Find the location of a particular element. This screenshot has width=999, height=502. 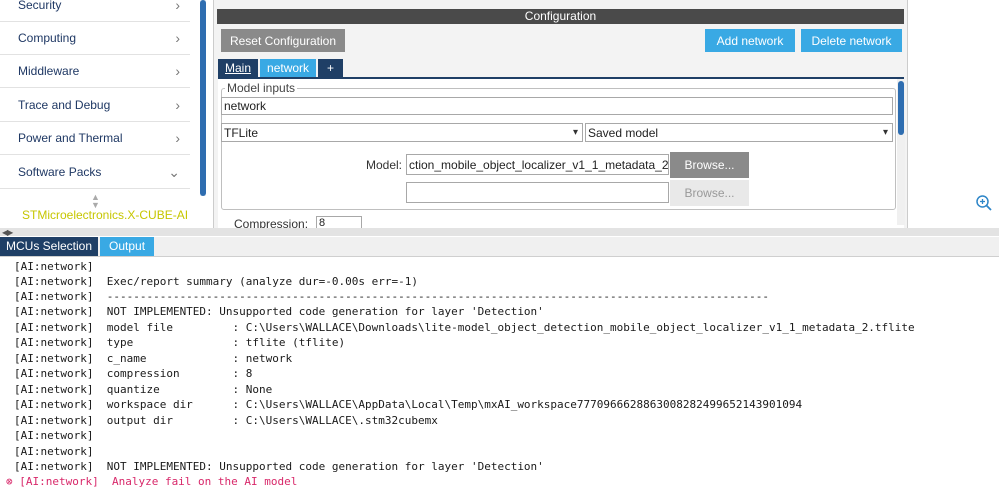

chevron-down-icon: ⌄ is located at coordinates (174, 171).